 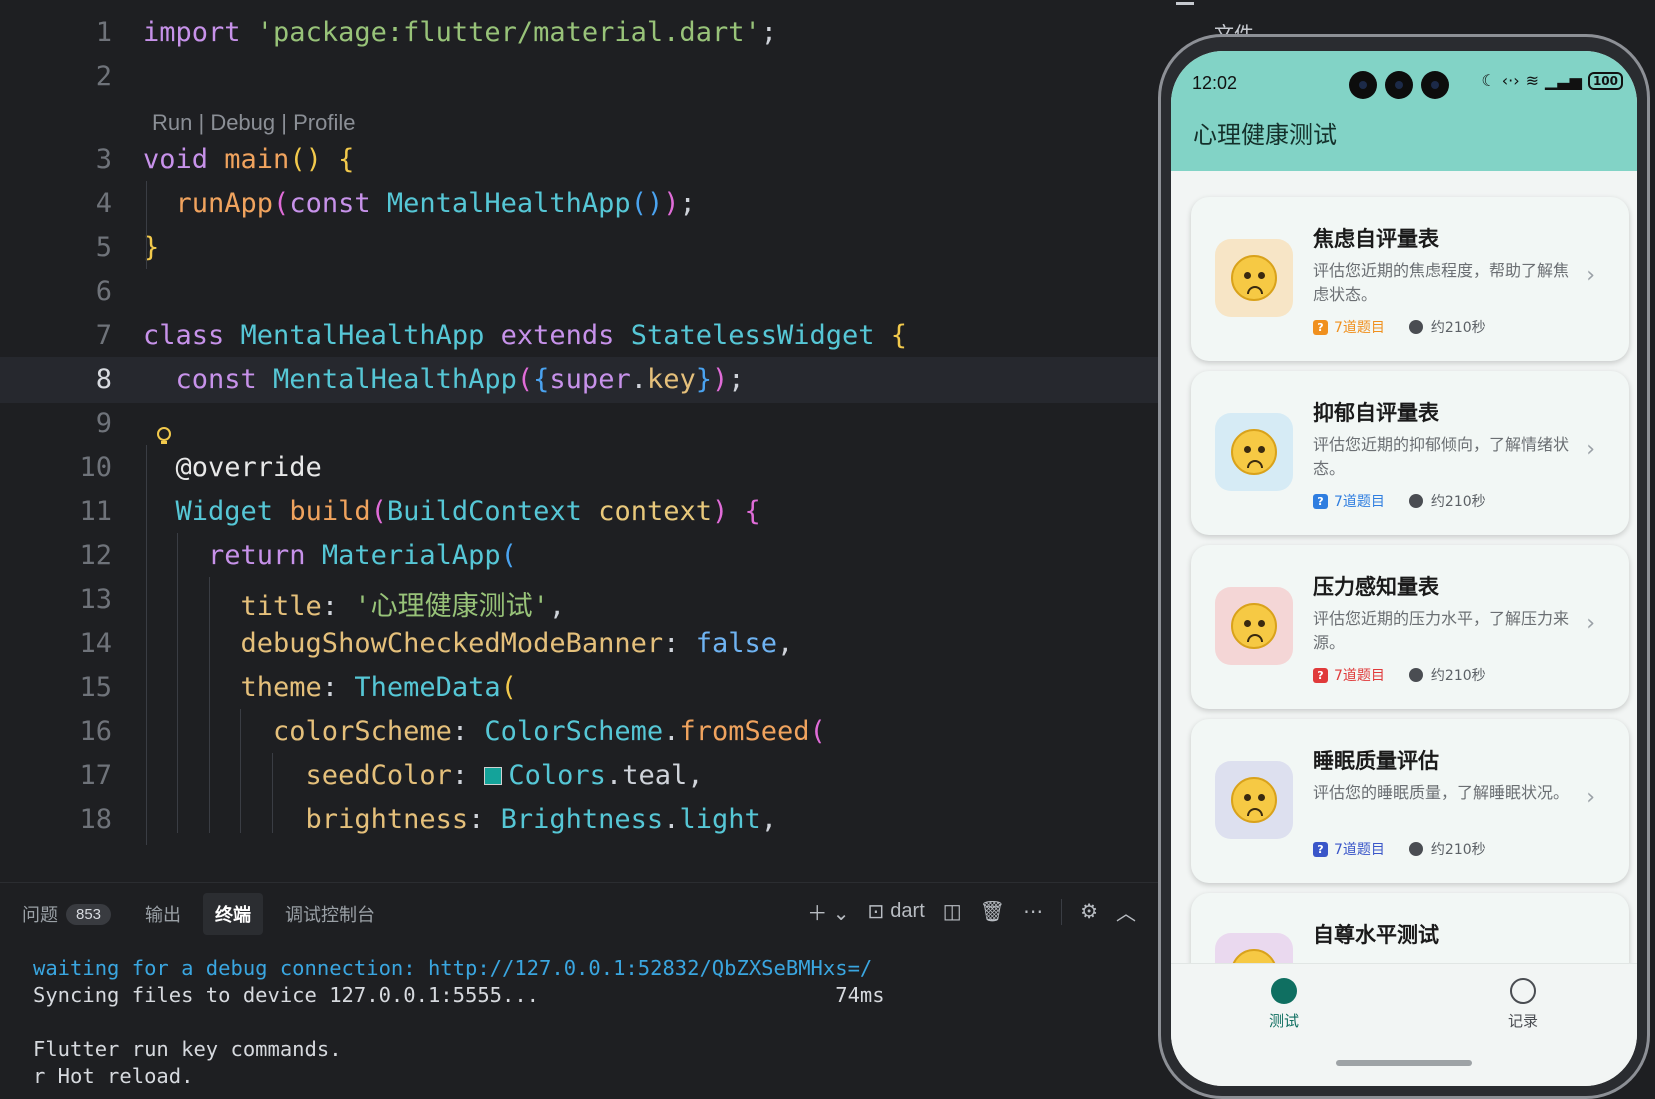 What do you see at coordinates (1062, 911) in the screenshot?
I see `toolbar-divider` at bounding box center [1062, 911].